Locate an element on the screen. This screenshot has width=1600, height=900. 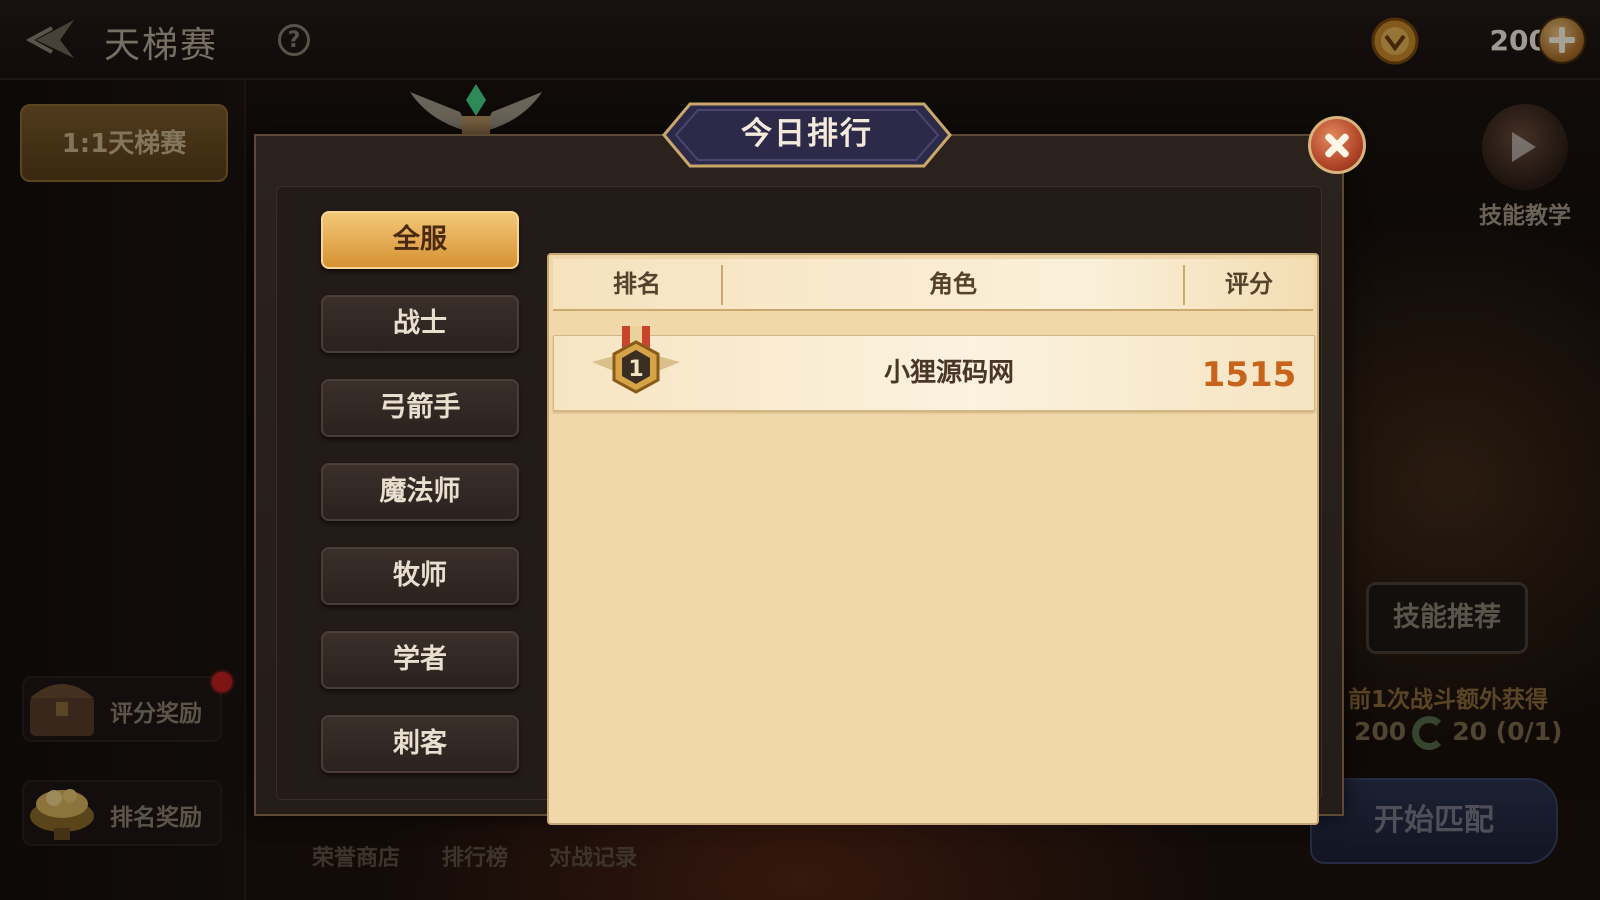
rank-number: 1 is located at coordinates (635, 369).